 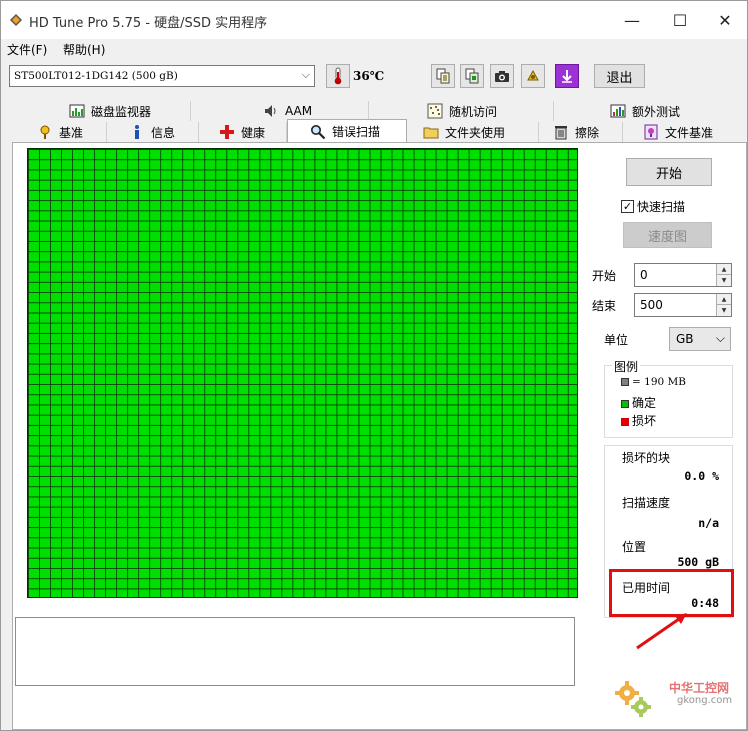 I want to click on legend-block-size: = 190 MB, so click(x=653, y=382).